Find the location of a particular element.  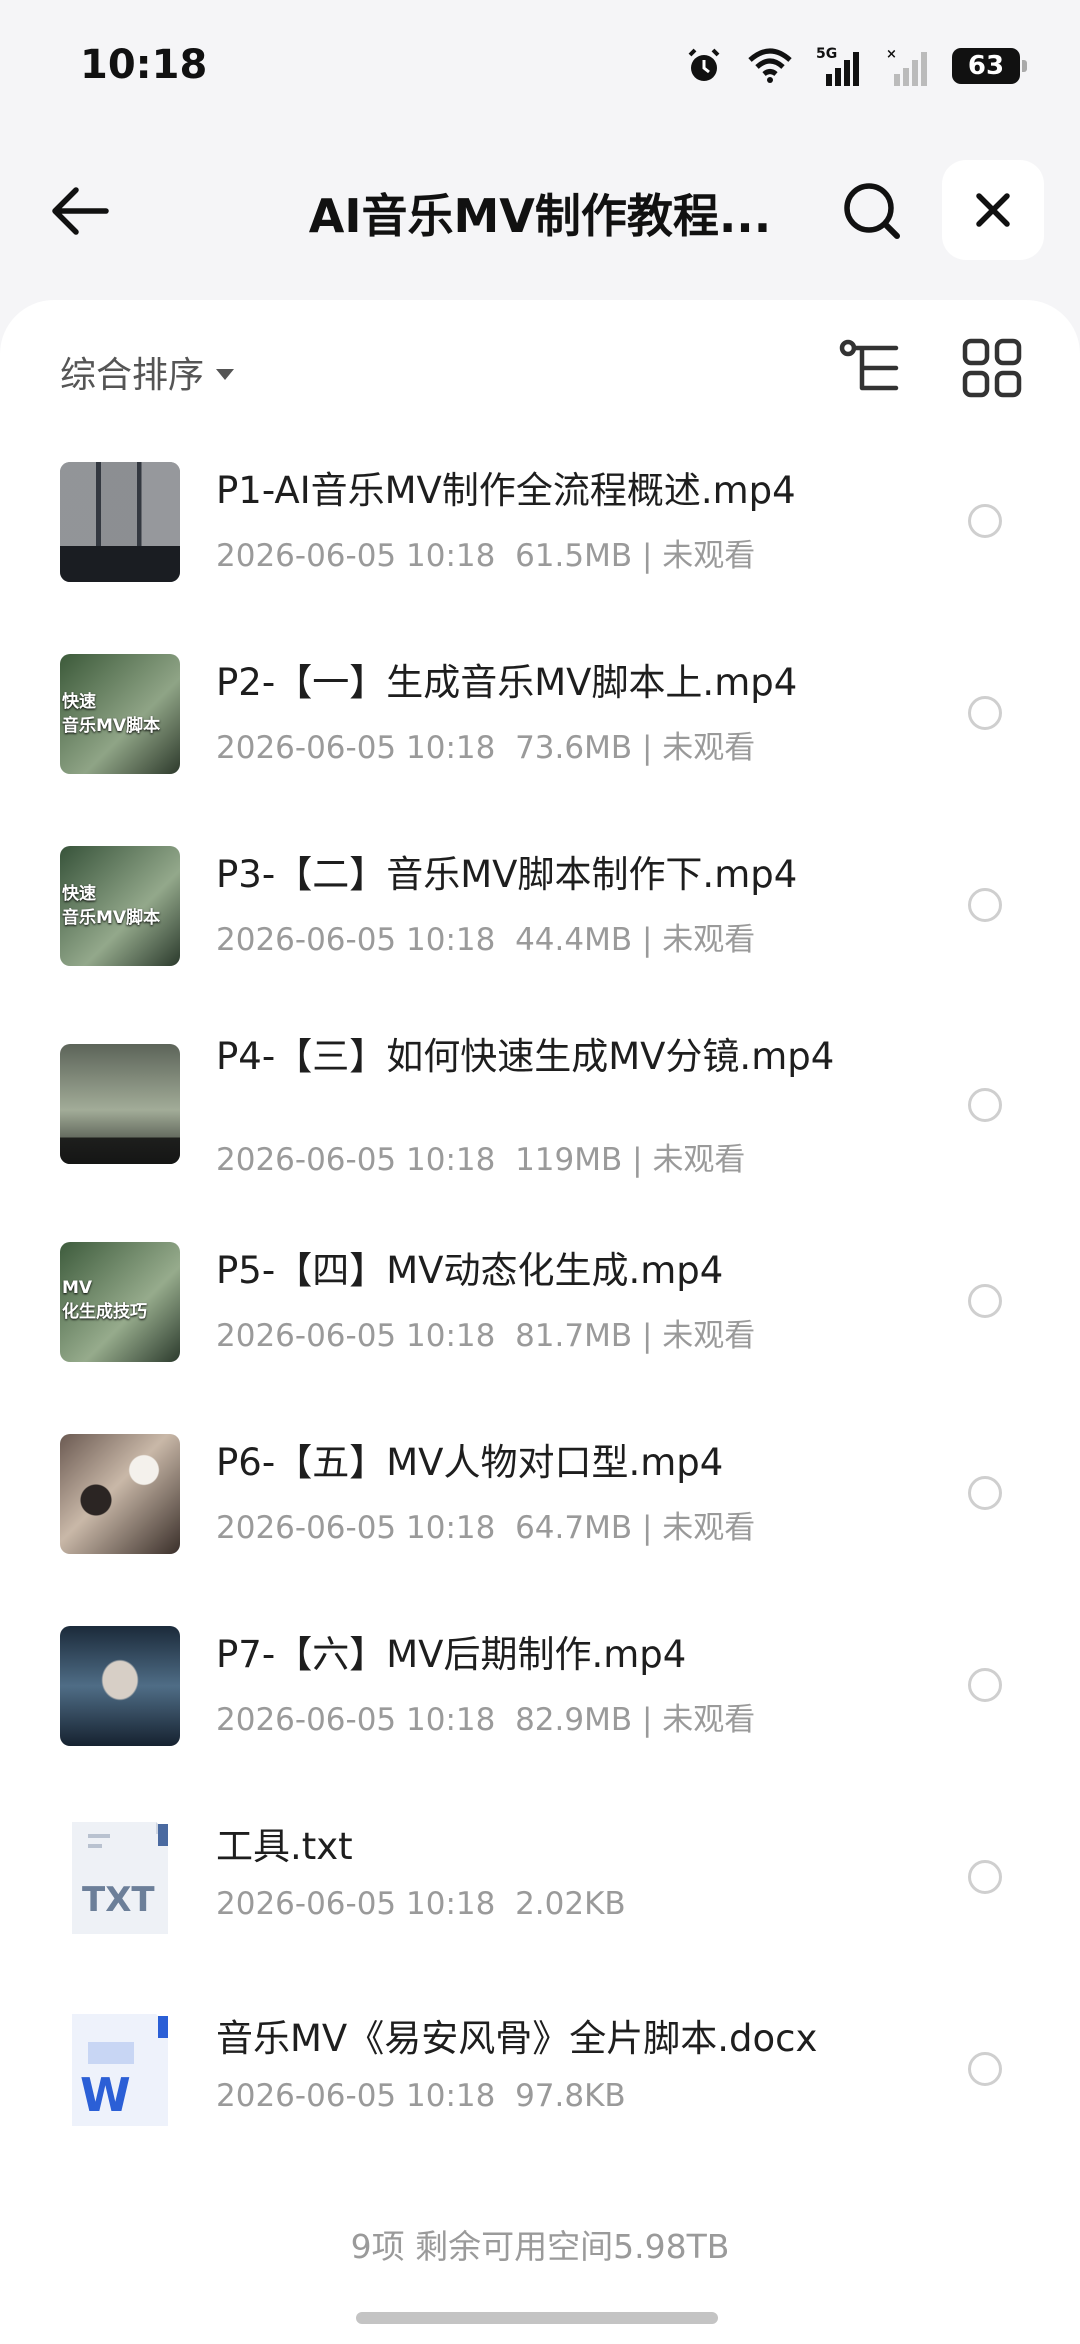

close-button is located at coordinates (993, 210).